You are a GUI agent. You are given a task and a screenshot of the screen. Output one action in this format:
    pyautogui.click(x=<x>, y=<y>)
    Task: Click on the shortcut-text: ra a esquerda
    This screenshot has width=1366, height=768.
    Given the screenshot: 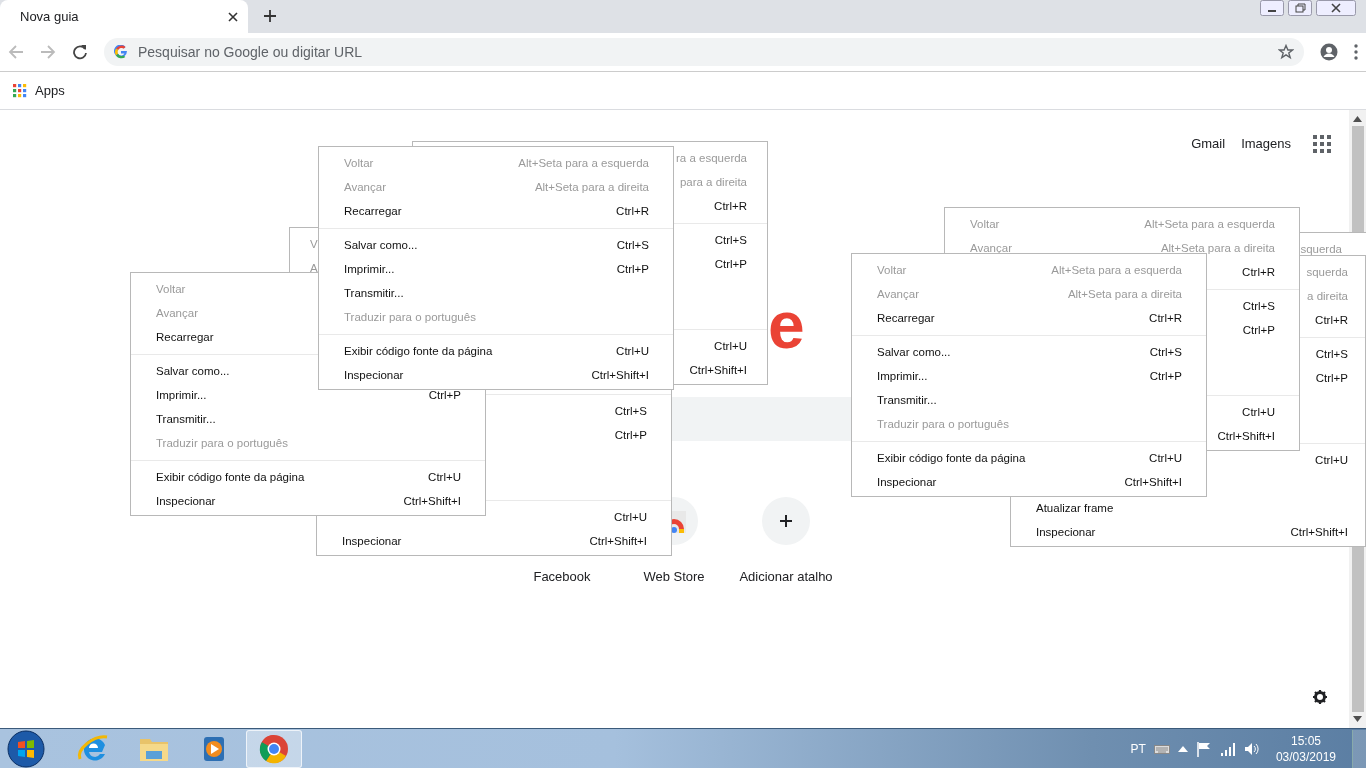 What is the action you would take?
    pyautogui.click(x=711, y=158)
    